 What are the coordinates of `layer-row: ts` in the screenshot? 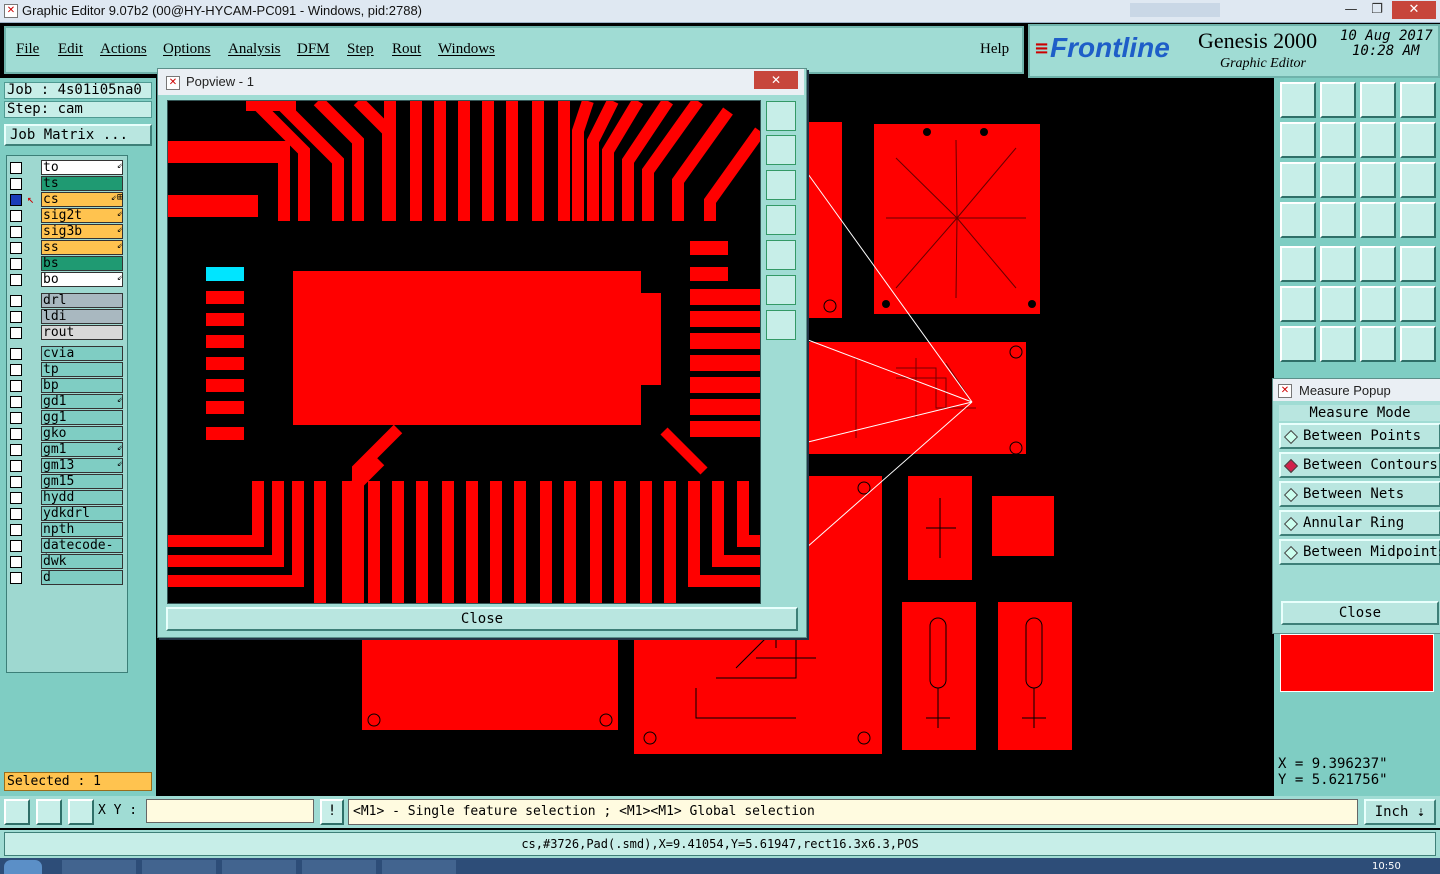 It's located at (66, 184).